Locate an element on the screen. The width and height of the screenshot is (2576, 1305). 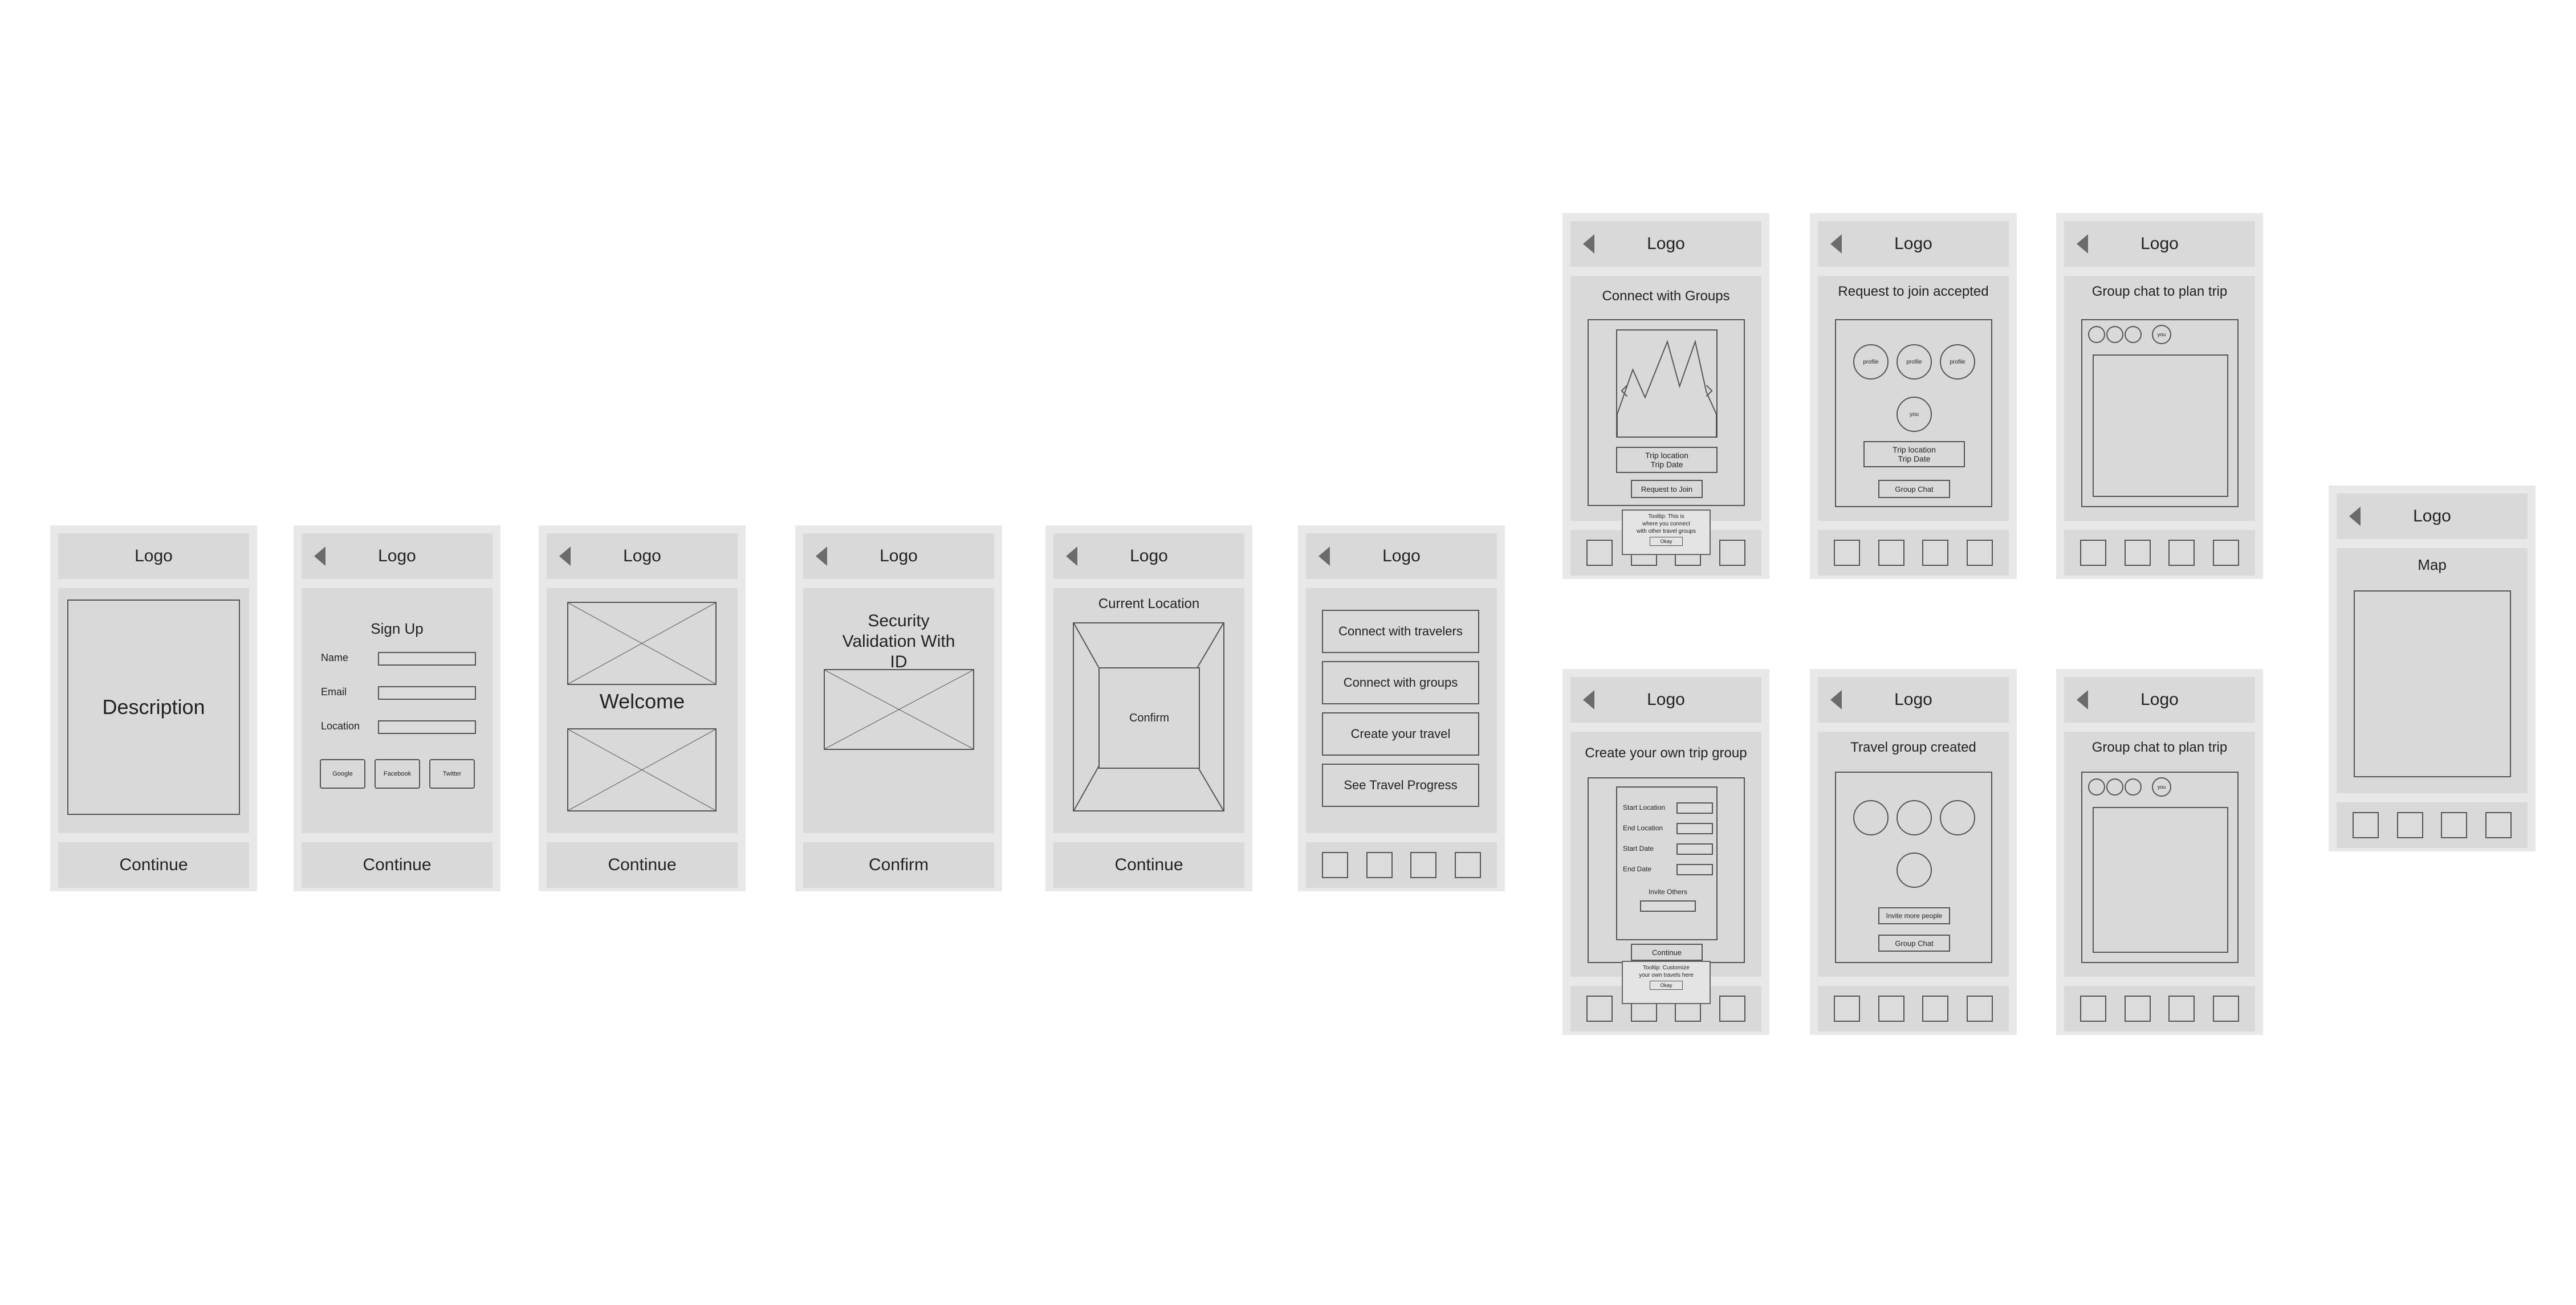
profile-avatar: profile is located at coordinates (1914, 362).